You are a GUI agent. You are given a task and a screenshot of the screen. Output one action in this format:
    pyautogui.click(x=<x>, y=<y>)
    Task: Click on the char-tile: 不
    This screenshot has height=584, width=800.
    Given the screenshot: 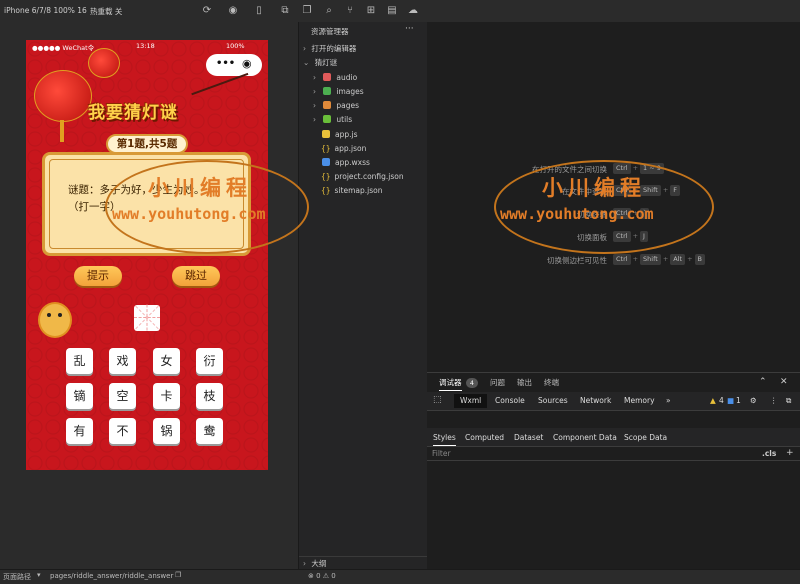 What is the action you would take?
    pyautogui.click(x=122, y=431)
    